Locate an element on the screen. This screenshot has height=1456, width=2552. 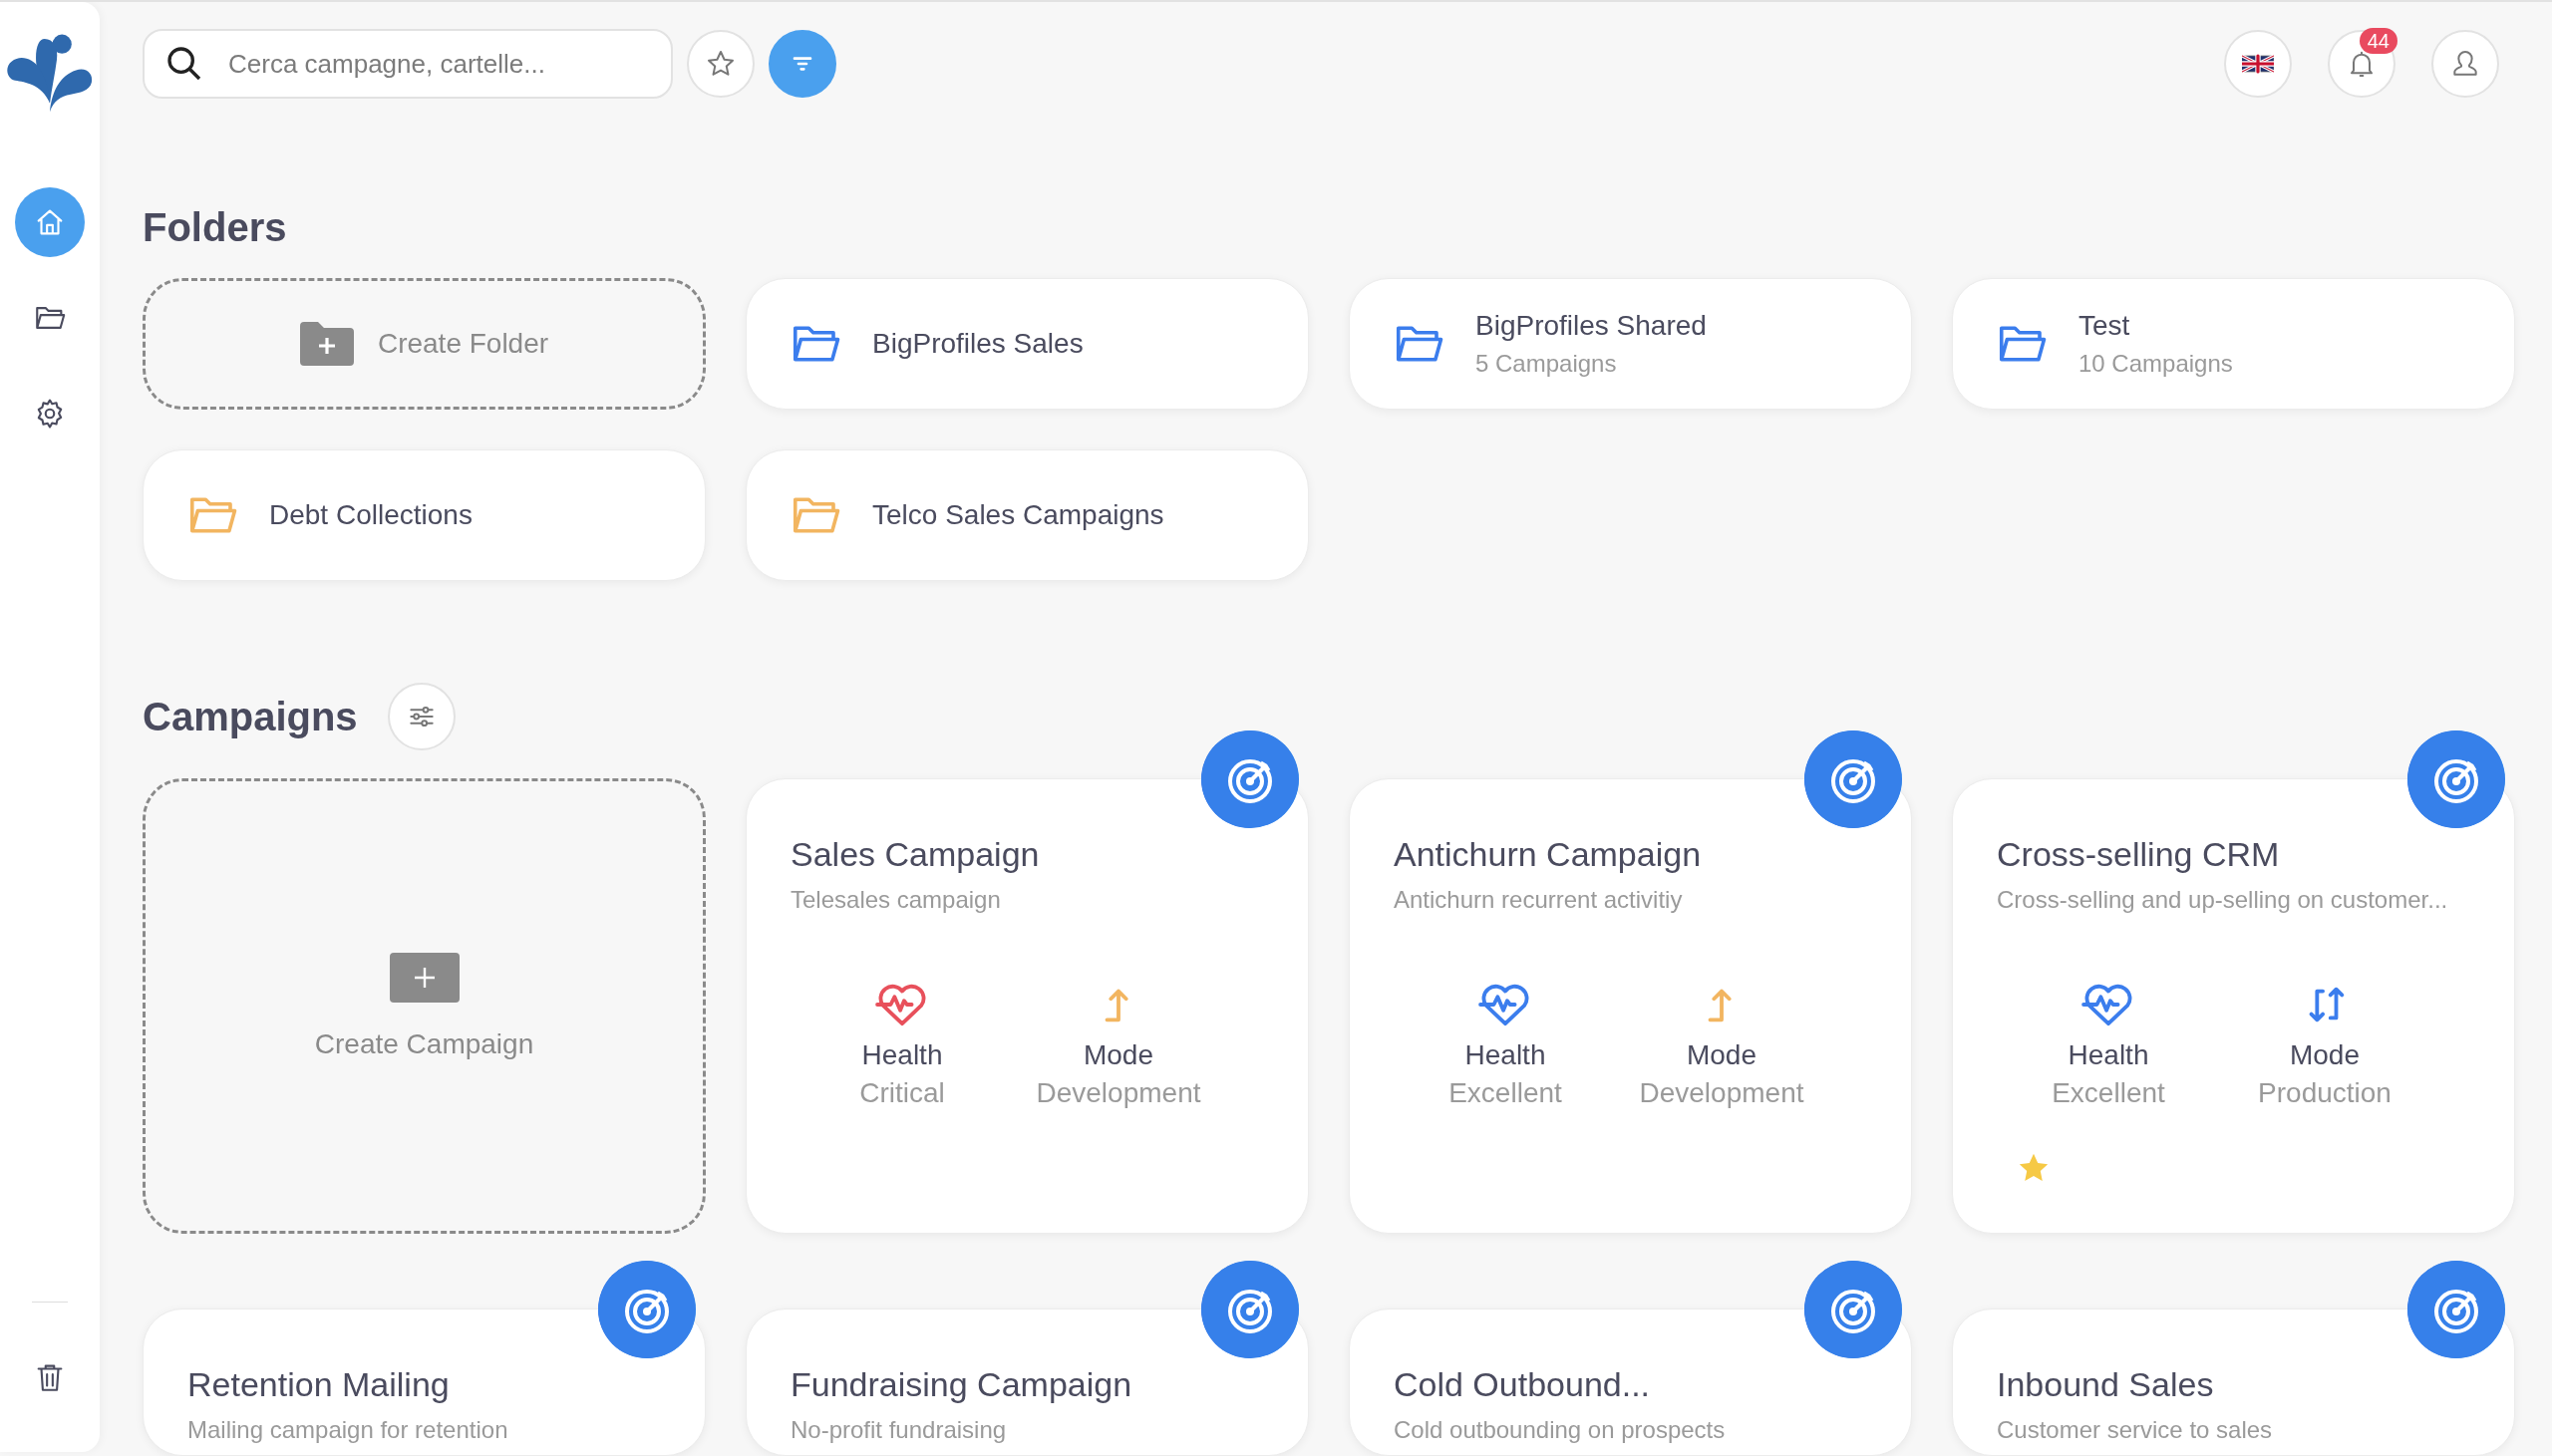
folder-card: BigProfiles Shared 5 Campaigns is located at coordinates (1630, 344).